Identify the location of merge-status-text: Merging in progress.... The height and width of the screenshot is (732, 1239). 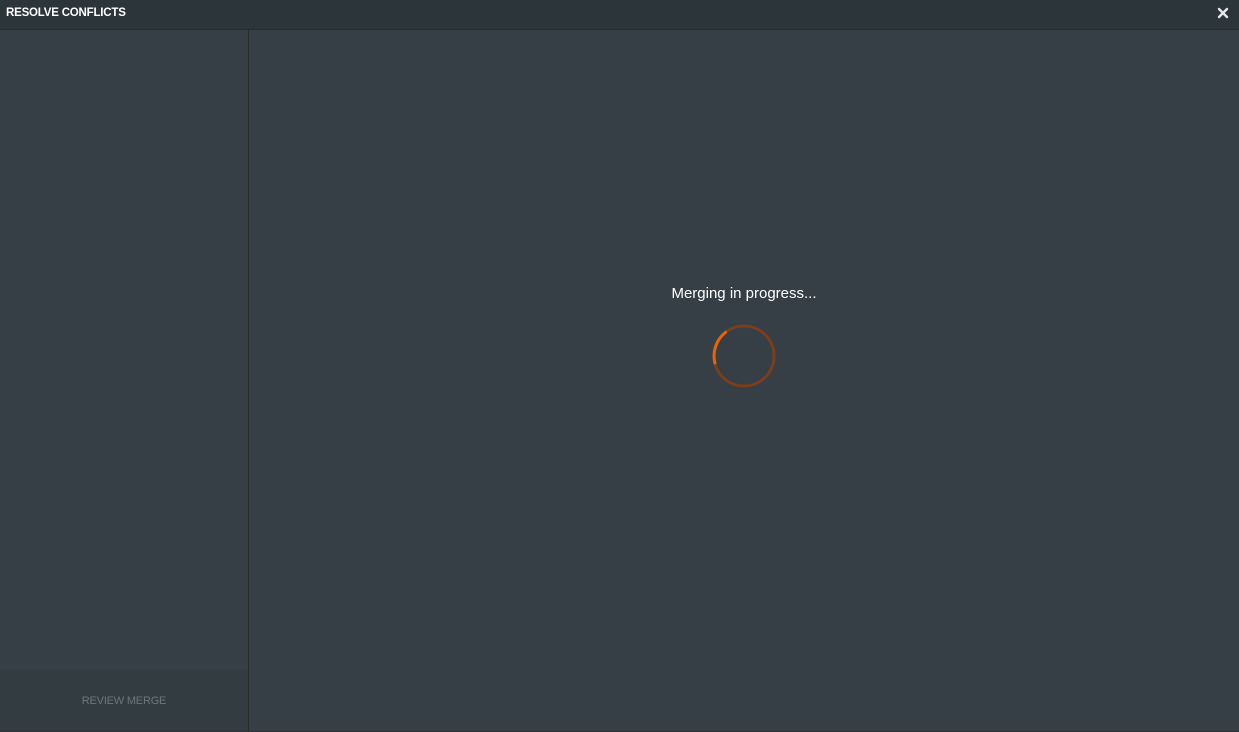
(744, 293).